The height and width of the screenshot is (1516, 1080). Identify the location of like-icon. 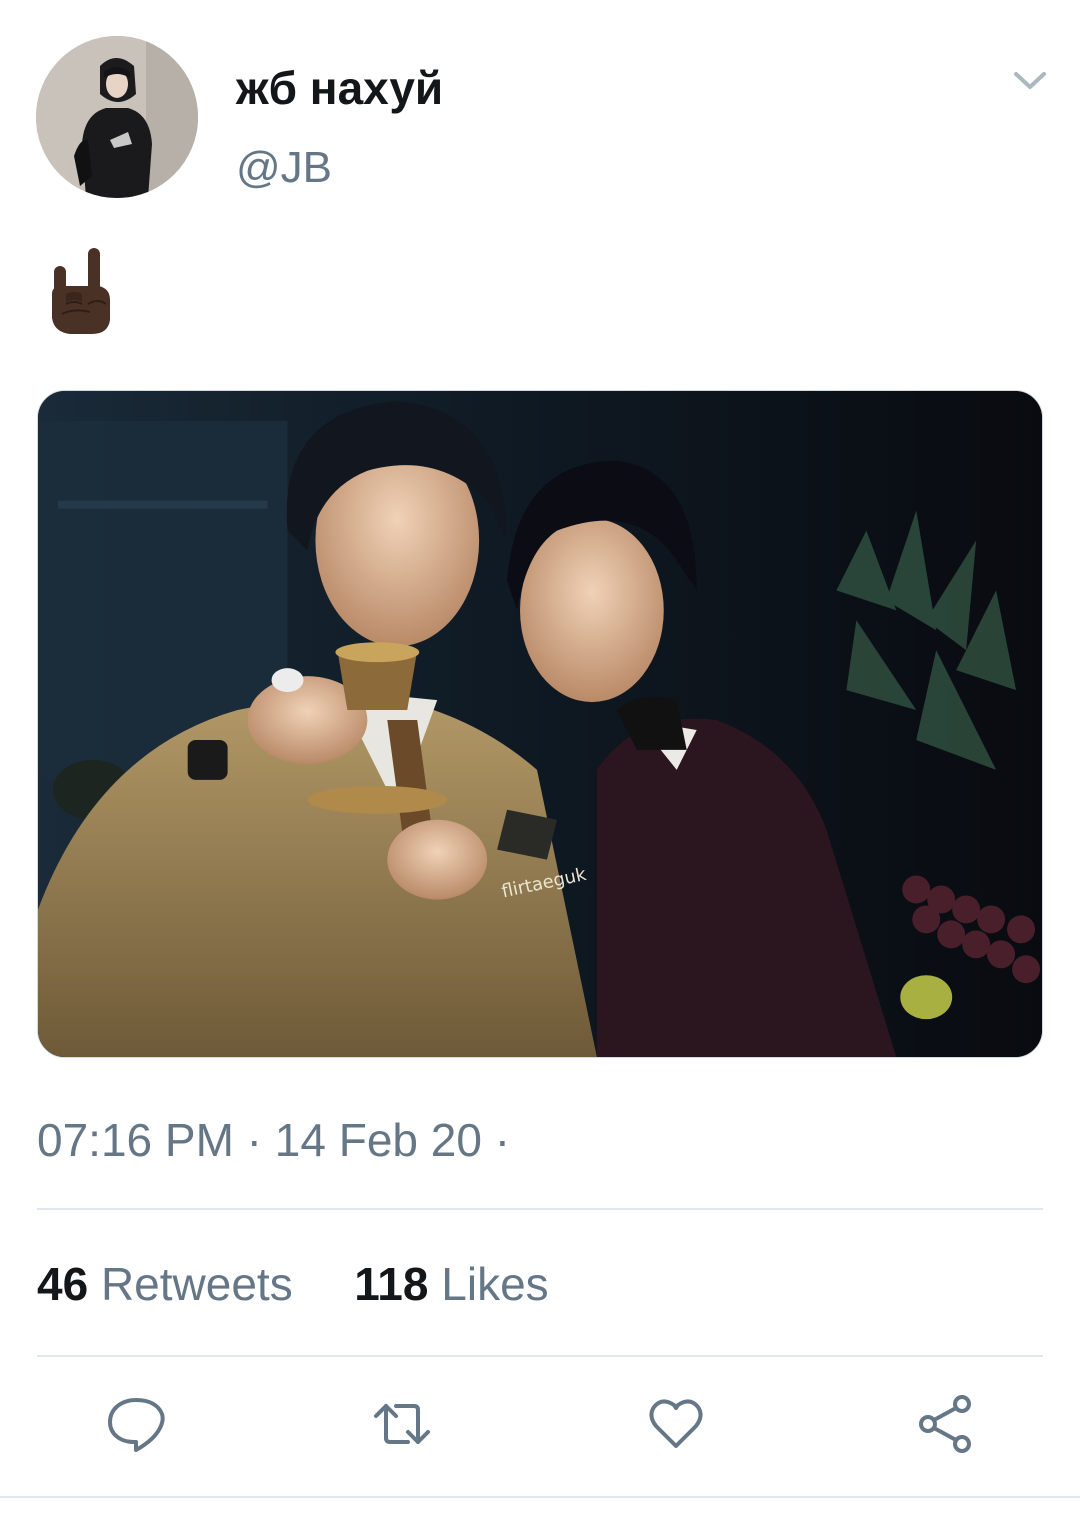
(676, 1423).